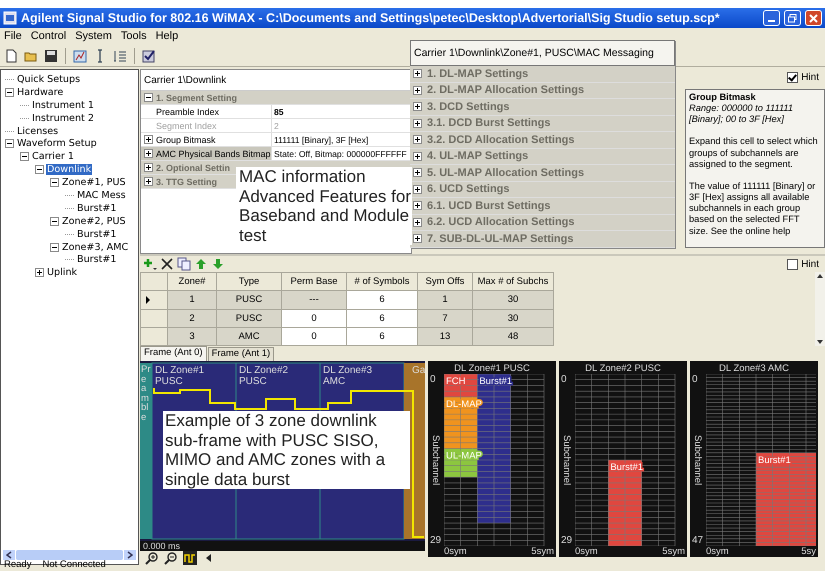  What do you see at coordinates (62, 272) in the screenshot?
I see `tree-item: Uplink` at bounding box center [62, 272].